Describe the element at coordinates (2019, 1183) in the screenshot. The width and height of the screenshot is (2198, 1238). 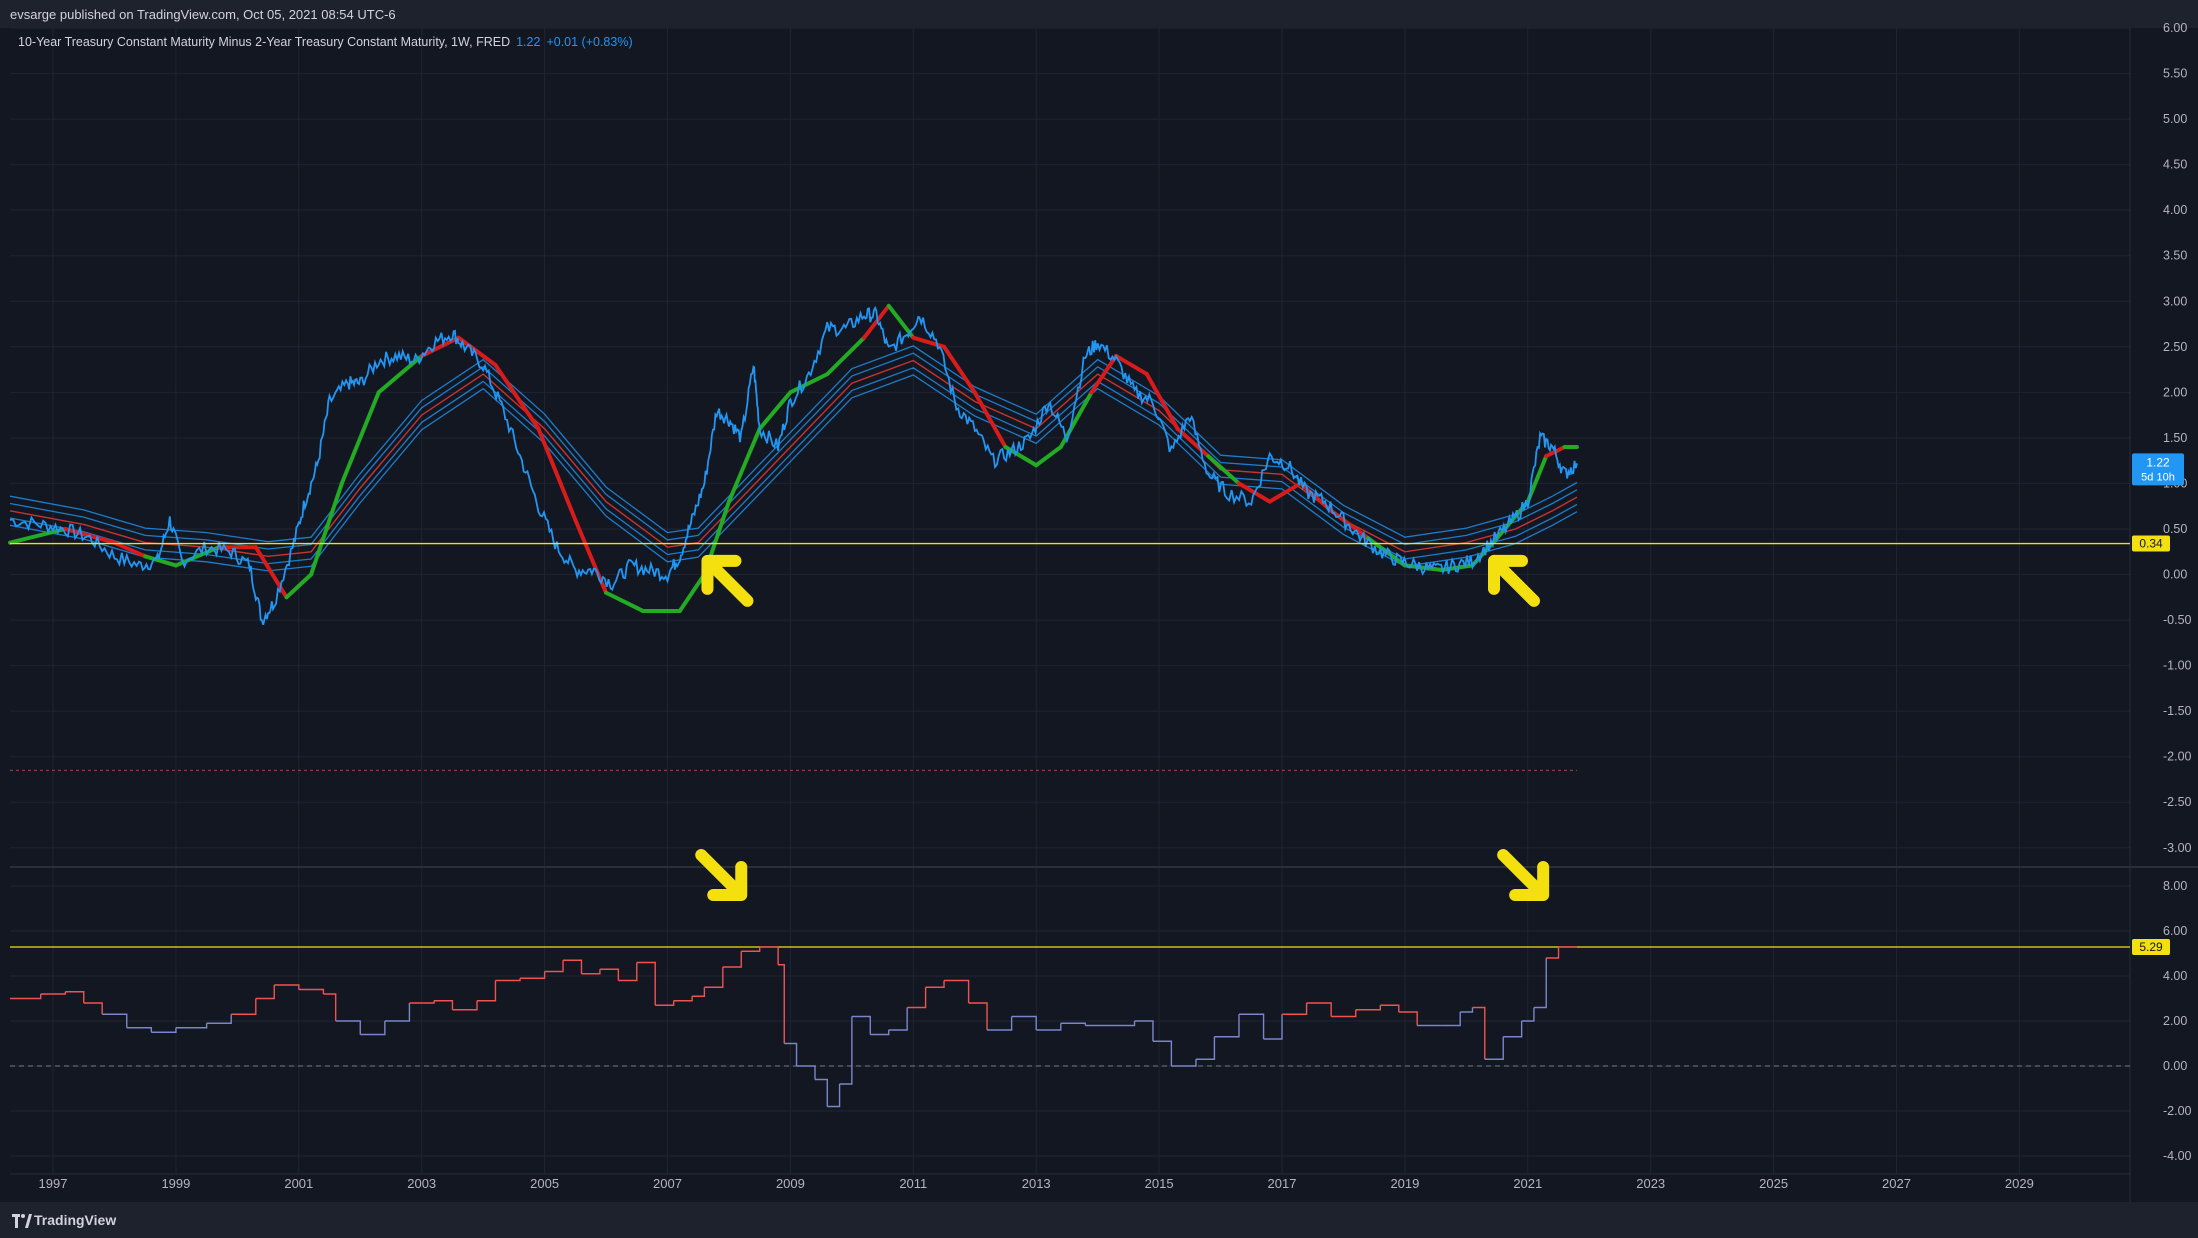
I see `time-axis-label: 2029` at that location.